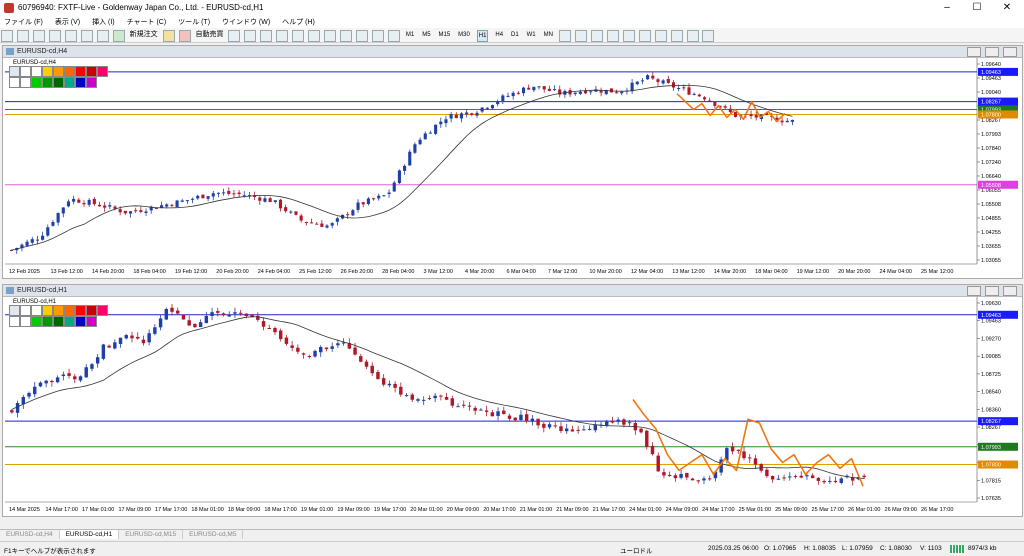 The image size is (1024, 556). Describe the element at coordinates (144, 35) in the screenshot. I see `new-order-button: 新規注文` at that location.